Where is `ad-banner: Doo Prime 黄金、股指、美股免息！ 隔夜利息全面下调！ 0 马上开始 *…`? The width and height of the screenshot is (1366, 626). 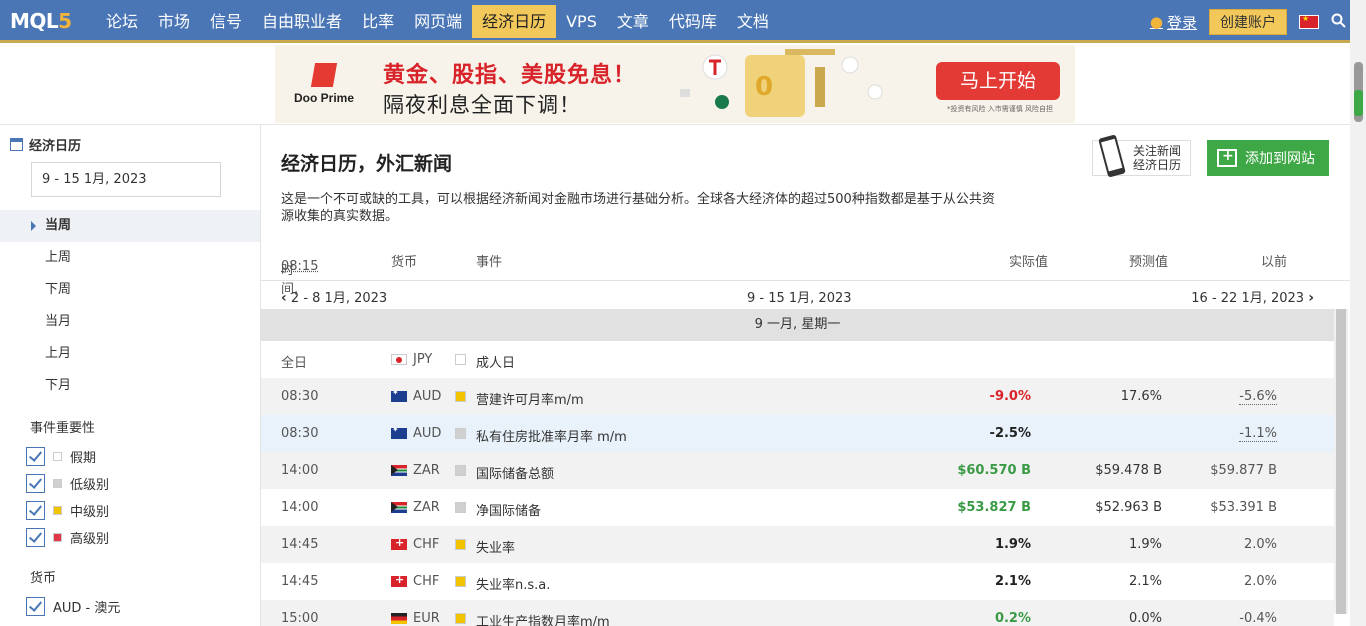
ad-banner: Doo Prime 黄金、股指、美股免息！ 隔夜利息全面下调！ 0 马上开始 *… is located at coordinates (675, 84).